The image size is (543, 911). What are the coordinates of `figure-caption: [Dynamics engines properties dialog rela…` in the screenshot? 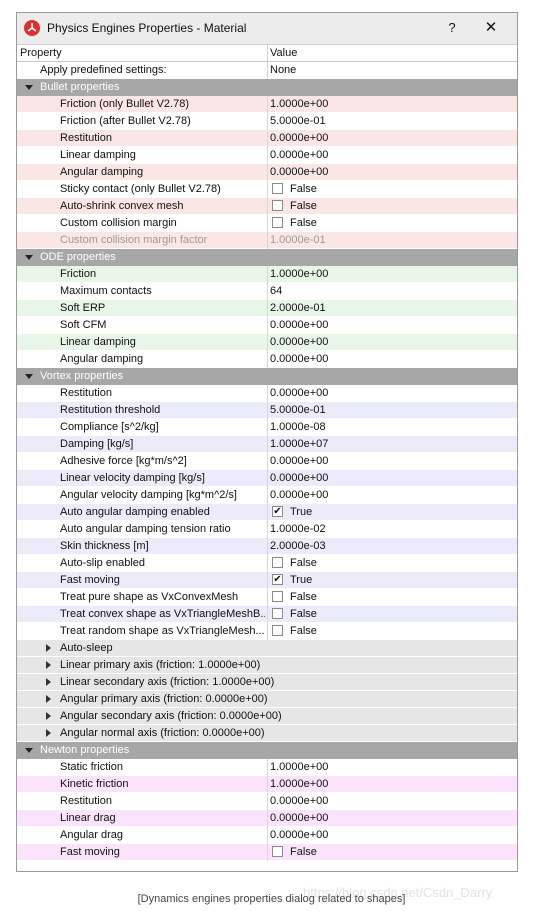 It's located at (271, 899).